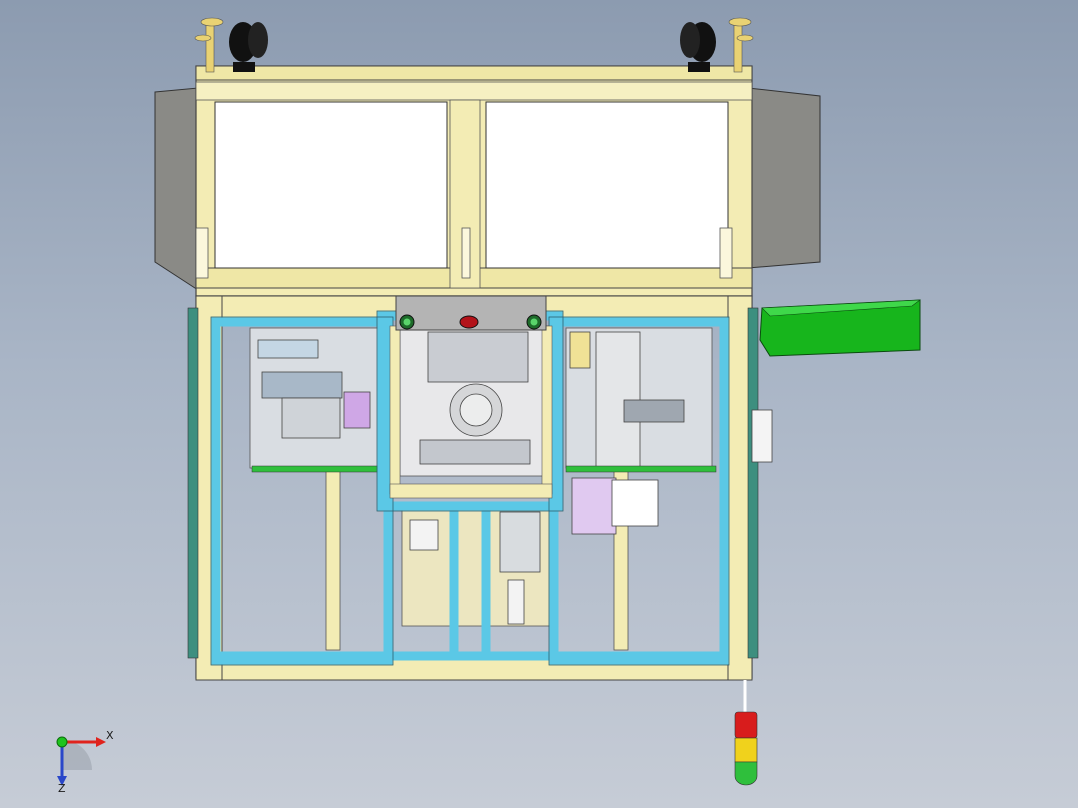 The width and height of the screenshot is (1078, 808). Describe the element at coordinates (209, 45) in the screenshot. I see `top-post-left` at that location.